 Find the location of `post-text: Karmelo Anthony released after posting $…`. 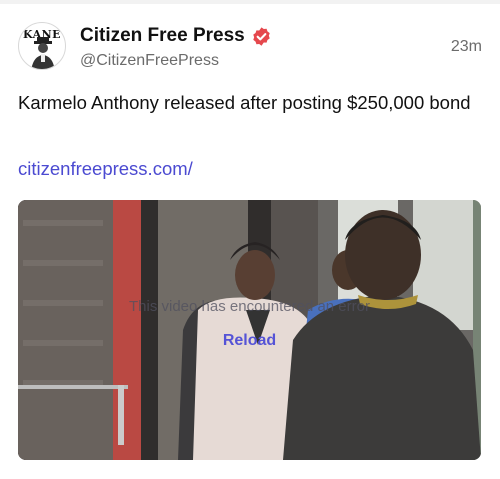

post-text: Karmelo Anthony released after posting $… is located at coordinates (244, 102).